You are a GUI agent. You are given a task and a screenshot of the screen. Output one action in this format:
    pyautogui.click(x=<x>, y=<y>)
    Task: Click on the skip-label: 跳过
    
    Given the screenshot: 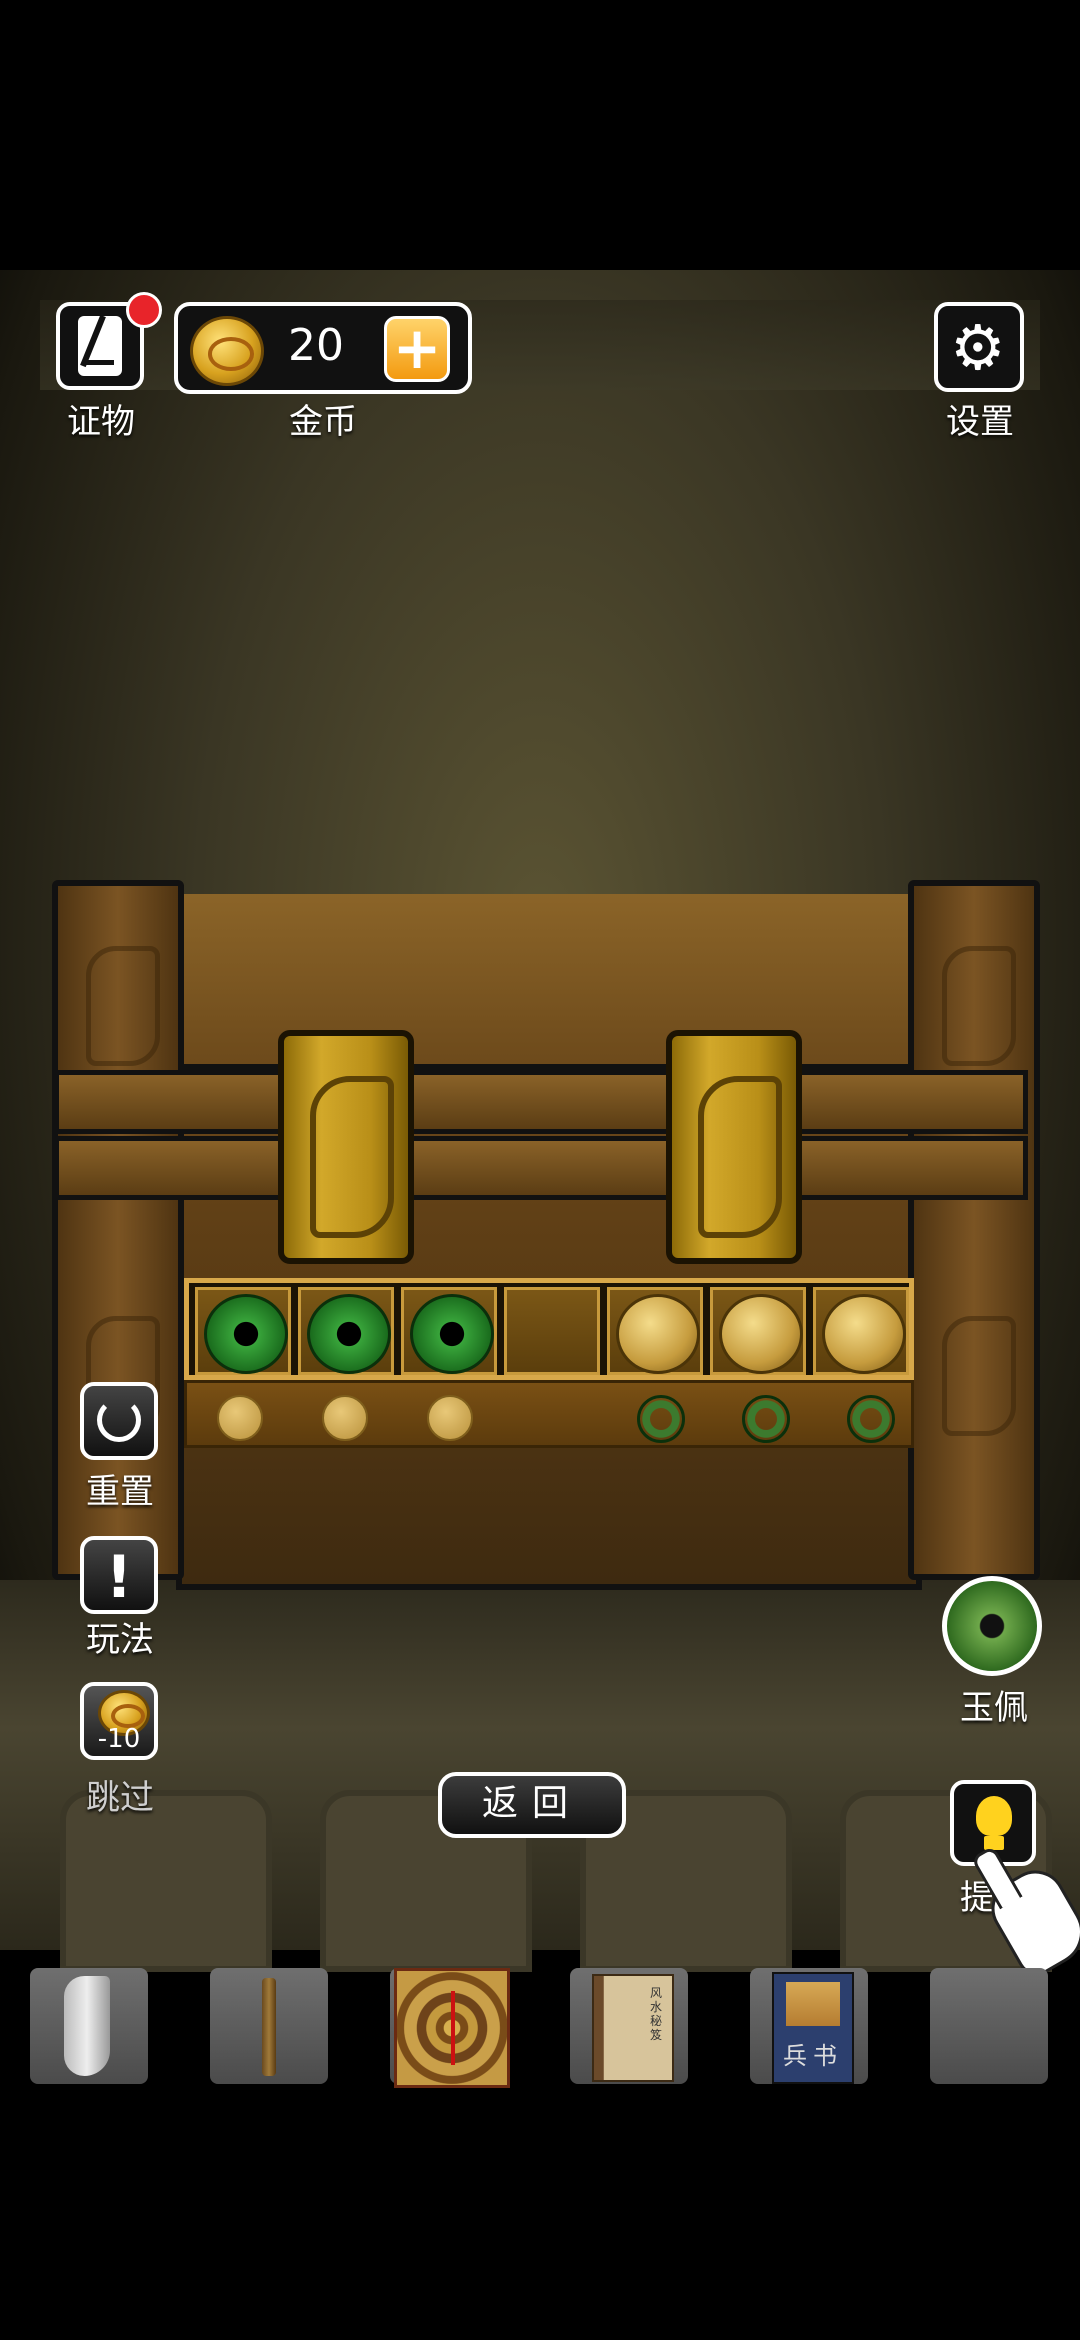 What is the action you would take?
    pyautogui.click(x=120, y=1798)
    